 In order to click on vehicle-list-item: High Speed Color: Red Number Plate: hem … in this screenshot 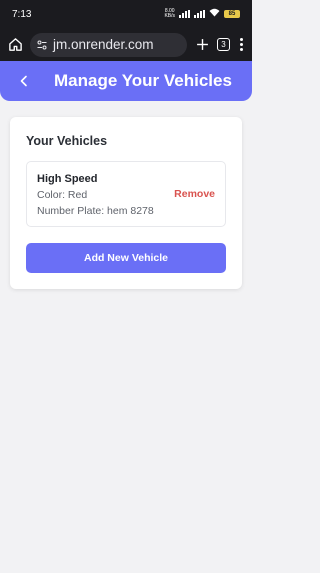, I will do `click(126, 194)`.